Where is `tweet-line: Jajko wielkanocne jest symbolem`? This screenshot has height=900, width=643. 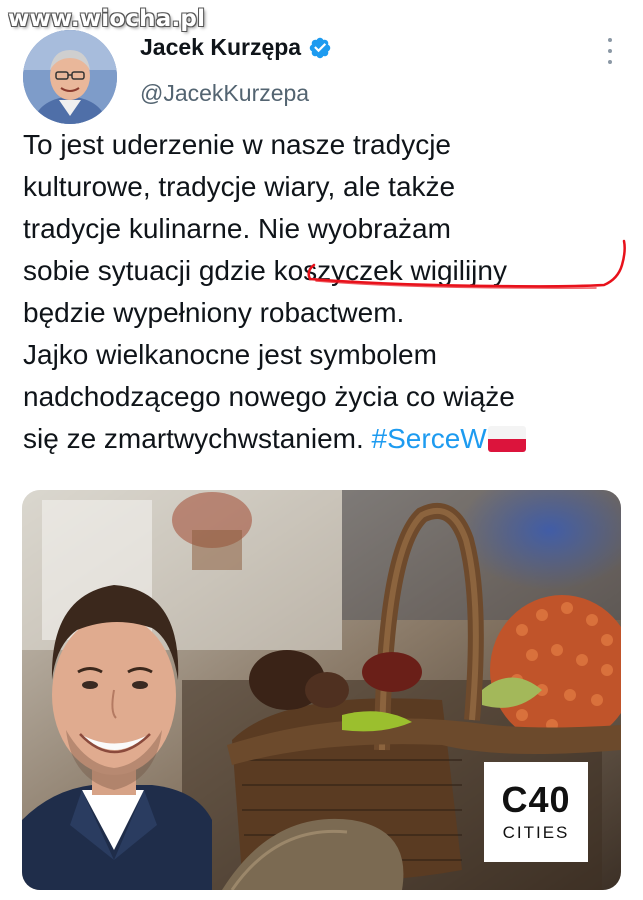
tweet-line: Jajko wielkanocne jest symbolem is located at coordinates (230, 354).